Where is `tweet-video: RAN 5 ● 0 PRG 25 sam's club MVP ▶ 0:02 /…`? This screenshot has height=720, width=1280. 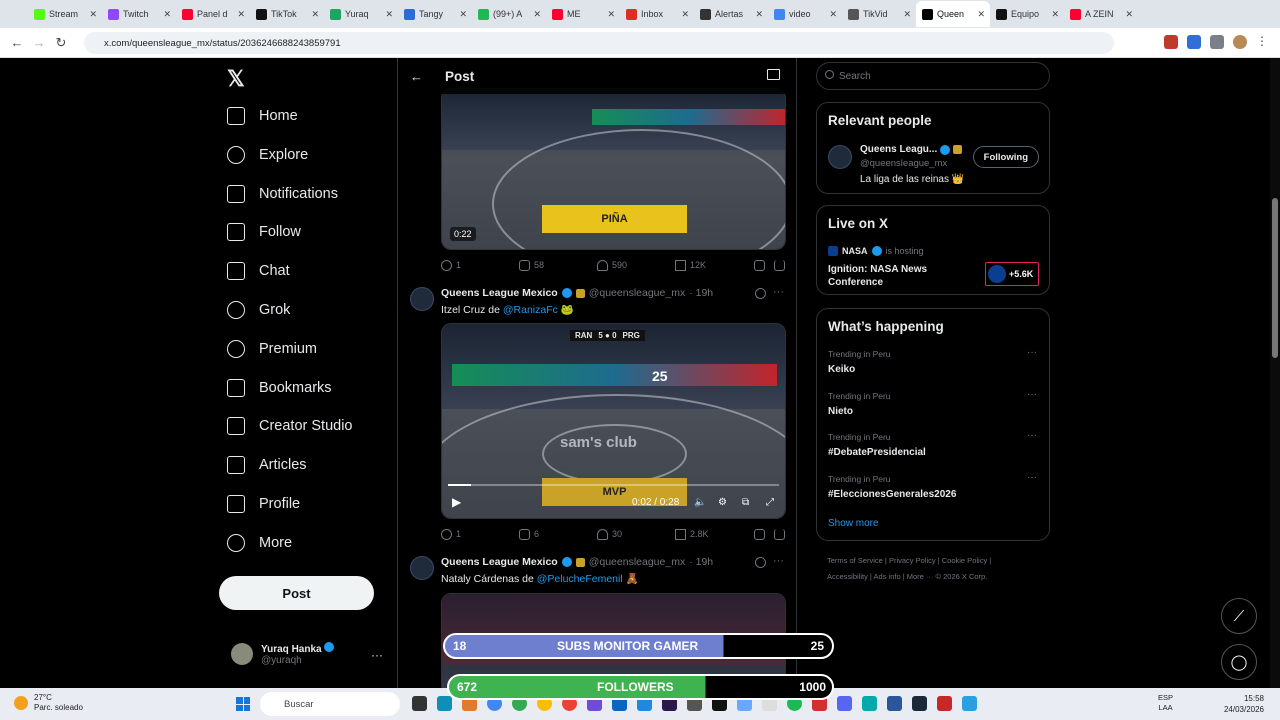
tweet-video: RAN 5 ● 0 PRG 25 sam's club MVP ▶ 0:02 /… is located at coordinates (613, 421).